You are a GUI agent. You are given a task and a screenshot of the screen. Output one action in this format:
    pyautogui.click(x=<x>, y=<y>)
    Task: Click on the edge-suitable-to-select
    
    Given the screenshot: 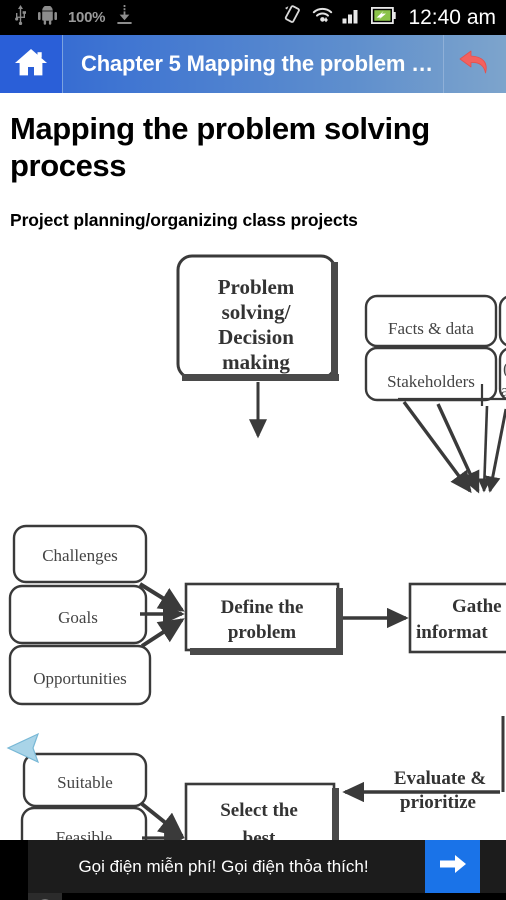 What is the action you would take?
    pyautogui.click(x=162, y=820)
    